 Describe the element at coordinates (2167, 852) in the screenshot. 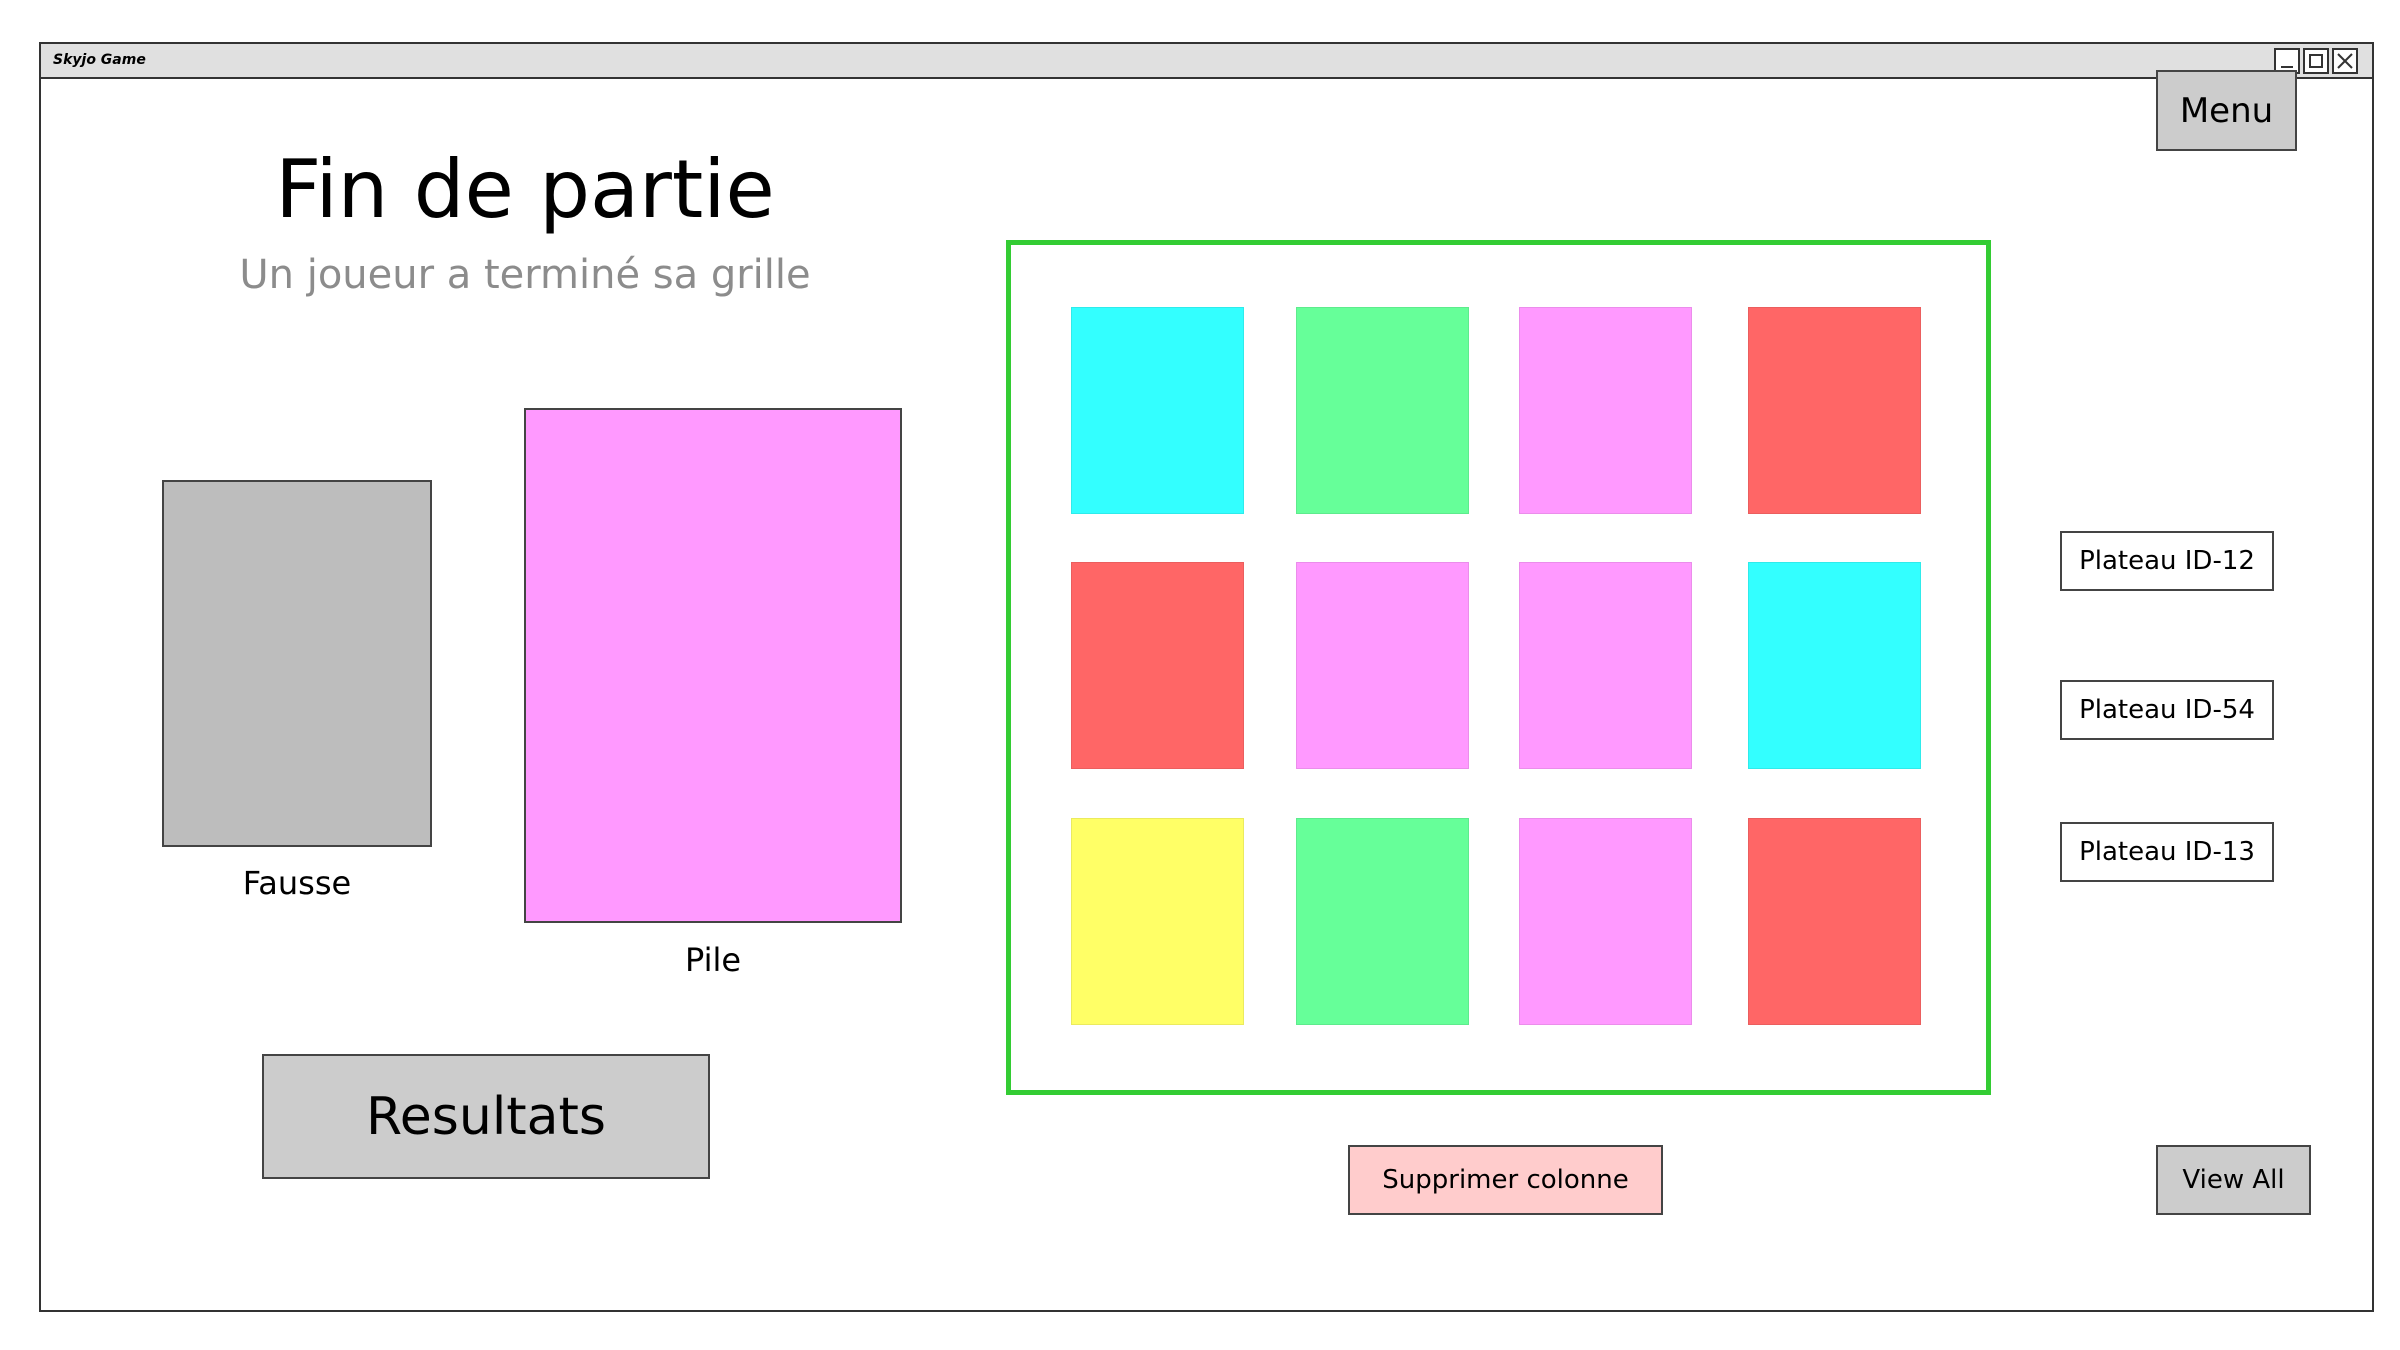

I see `plateau-button-id-13: Plateau ID-13` at that location.